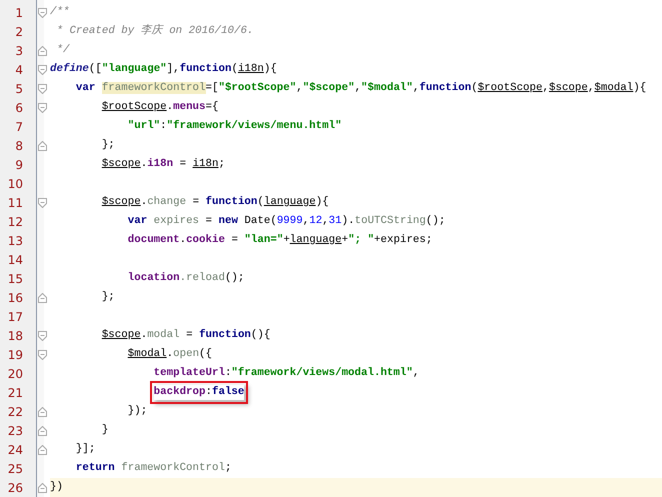 The height and width of the screenshot is (497, 662). I want to click on line-number: 24, so click(14, 449).